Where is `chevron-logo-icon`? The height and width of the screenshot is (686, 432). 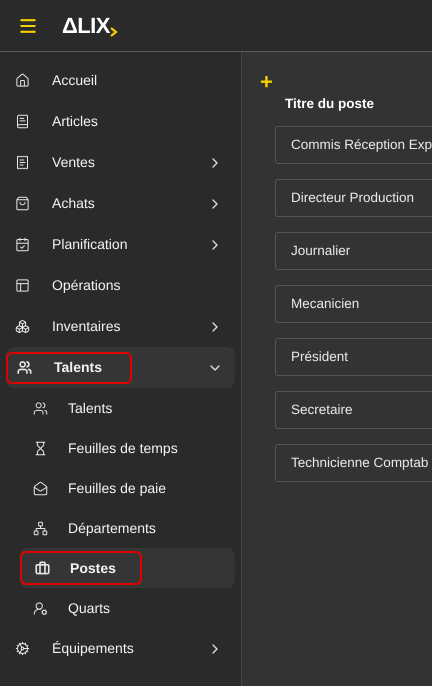
chevron-logo-icon is located at coordinates (114, 31).